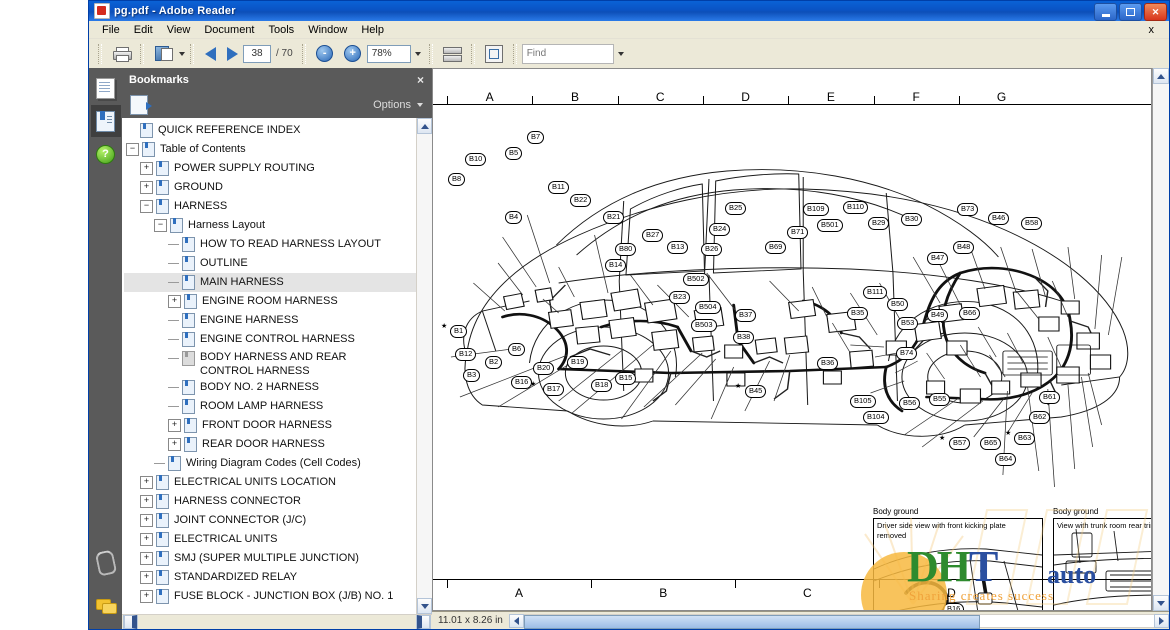 This screenshot has width=1170, height=630. What do you see at coordinates (417, 54) in the screenshot?
I see `zoom-dropdown-button` at bounding box center [417, 54].